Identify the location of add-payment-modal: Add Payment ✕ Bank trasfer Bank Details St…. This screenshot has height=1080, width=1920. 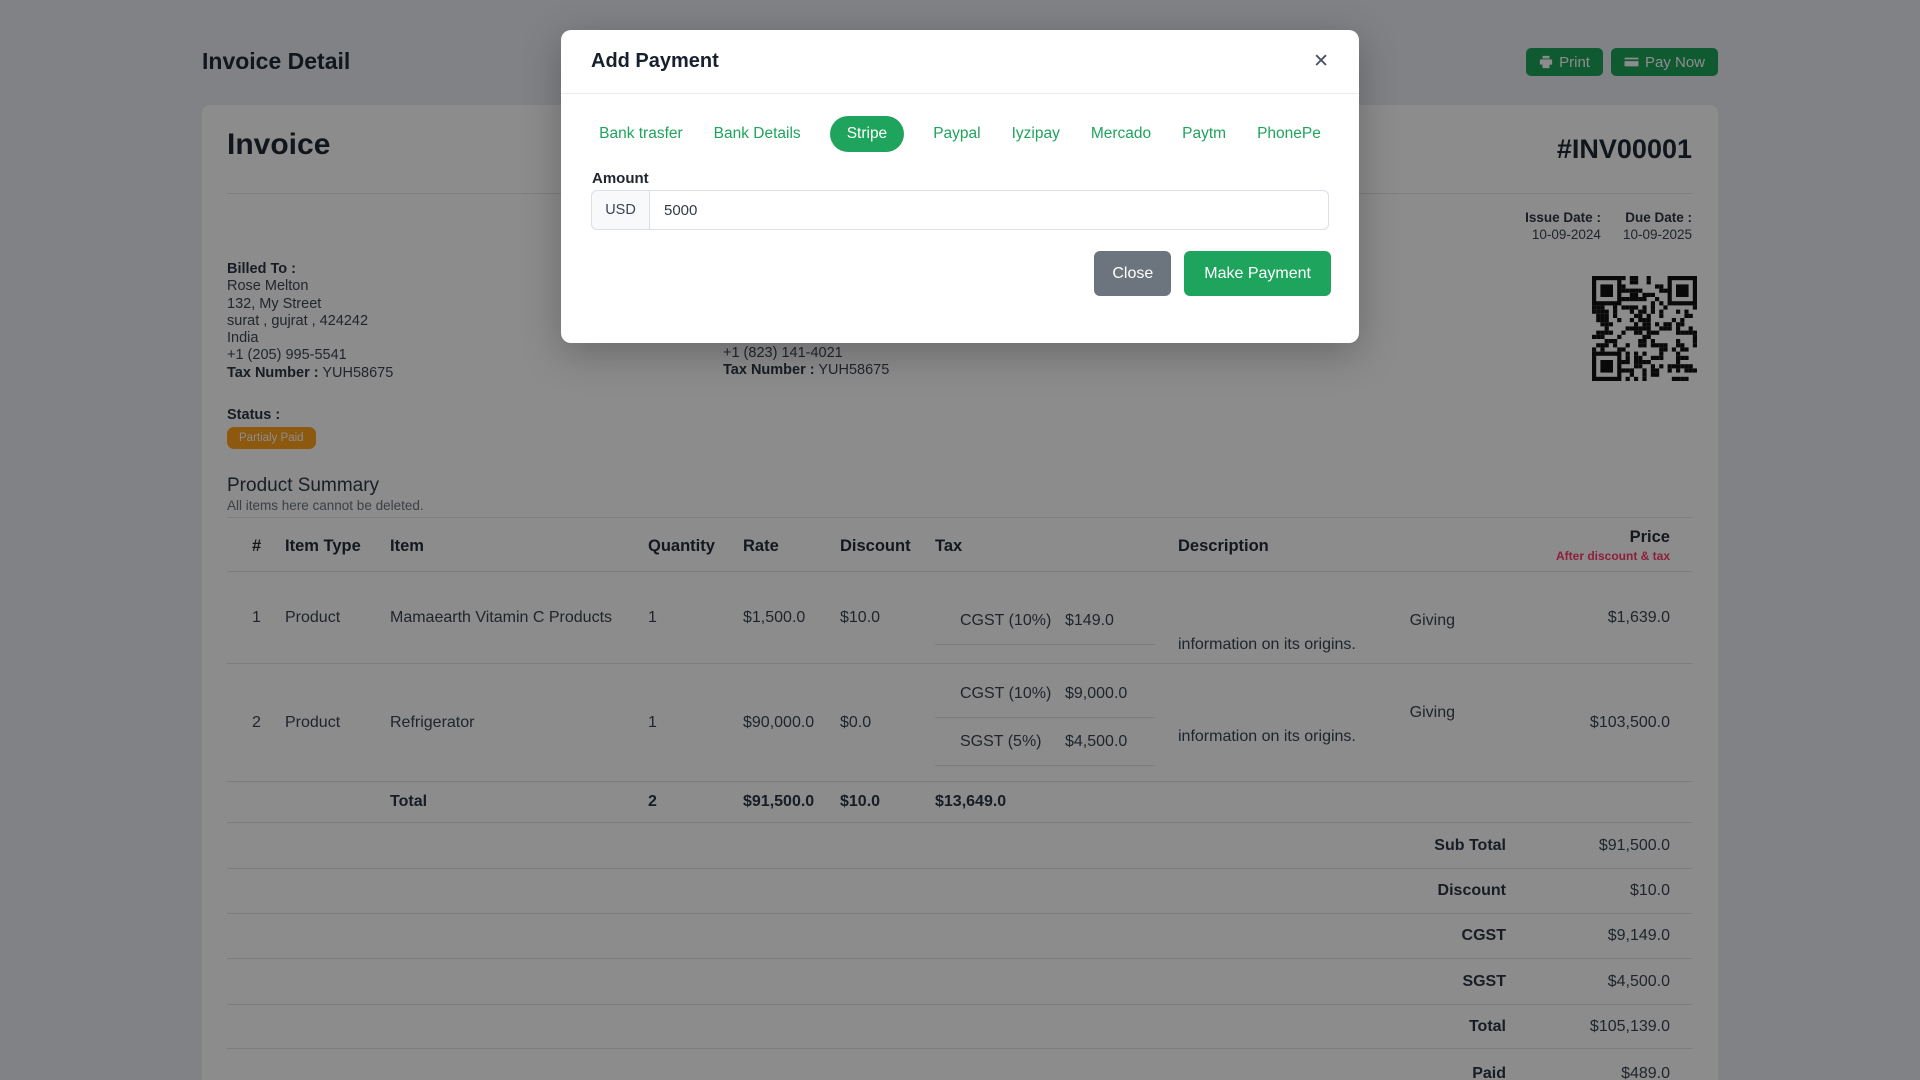
(960, 186).